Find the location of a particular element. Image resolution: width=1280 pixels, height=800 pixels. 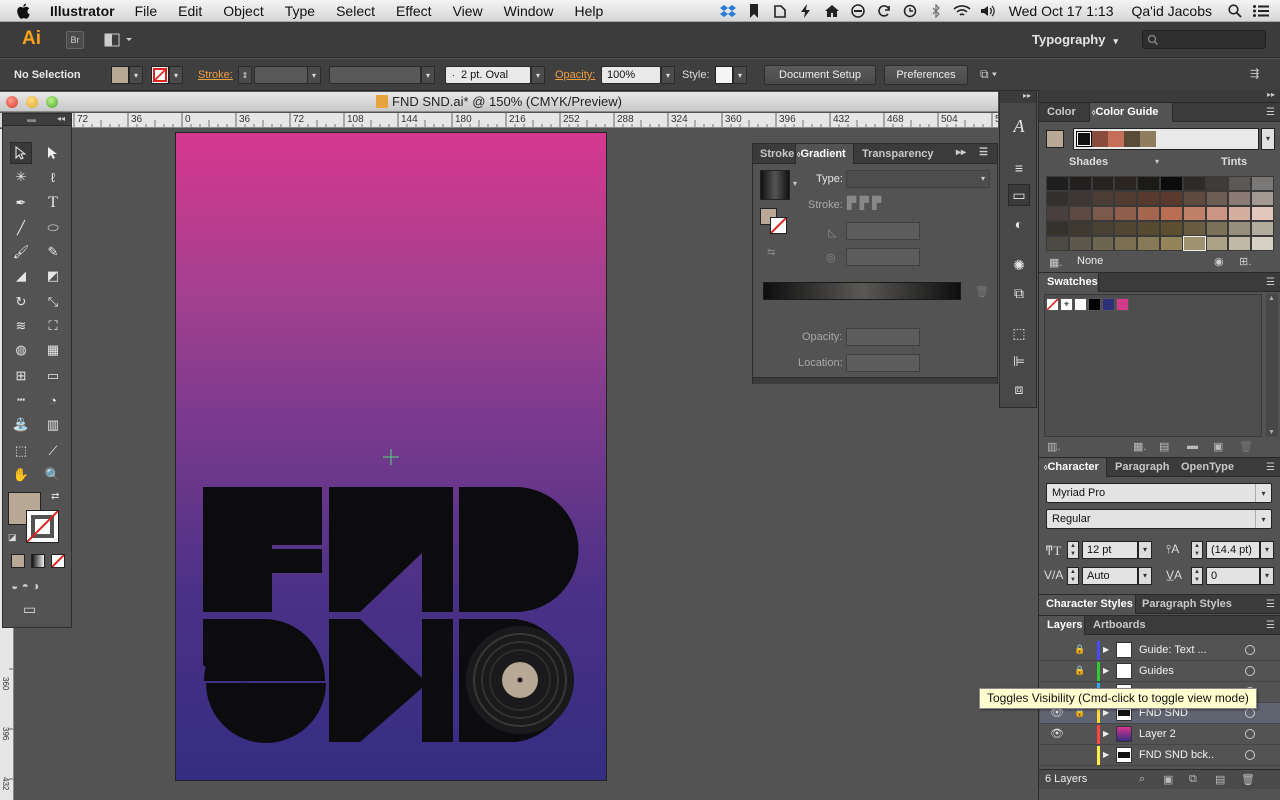

arrange-documents-button is located at coordinates (119, 40).